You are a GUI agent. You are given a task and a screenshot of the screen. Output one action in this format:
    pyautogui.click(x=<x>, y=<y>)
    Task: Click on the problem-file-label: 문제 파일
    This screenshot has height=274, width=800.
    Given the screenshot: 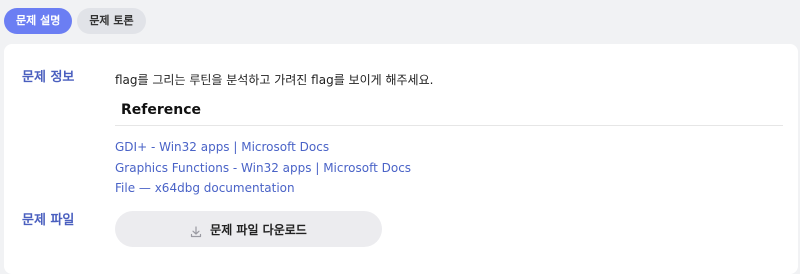 What is the action you would take?
    pyautogui.click(x=48, y=220)
    